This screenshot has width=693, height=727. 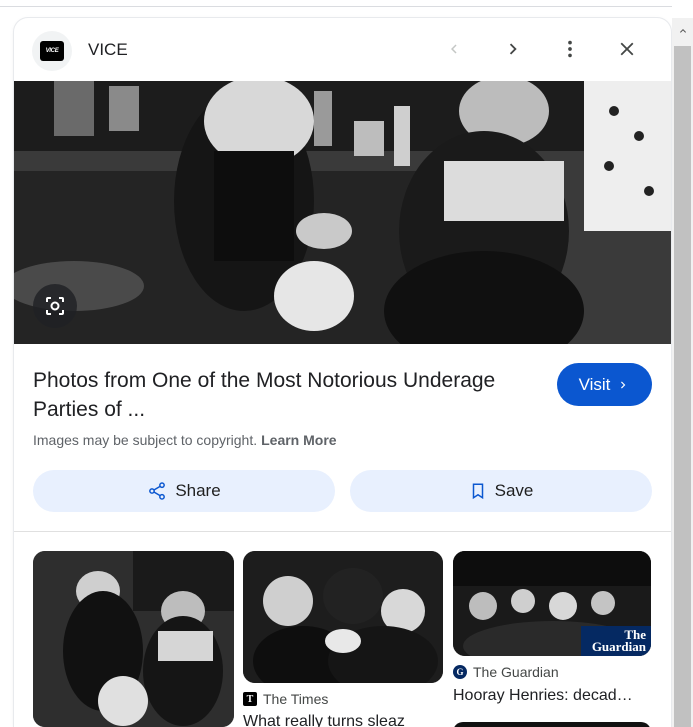 I want to click on related-source-2: T The Times, so click(x=285, y=699).